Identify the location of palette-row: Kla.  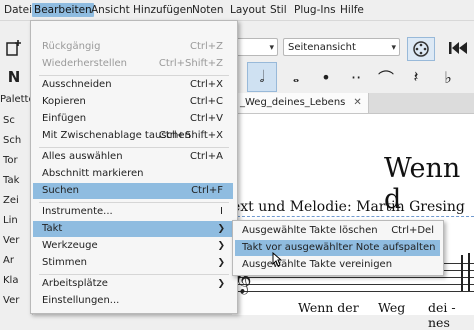
(10, 281).